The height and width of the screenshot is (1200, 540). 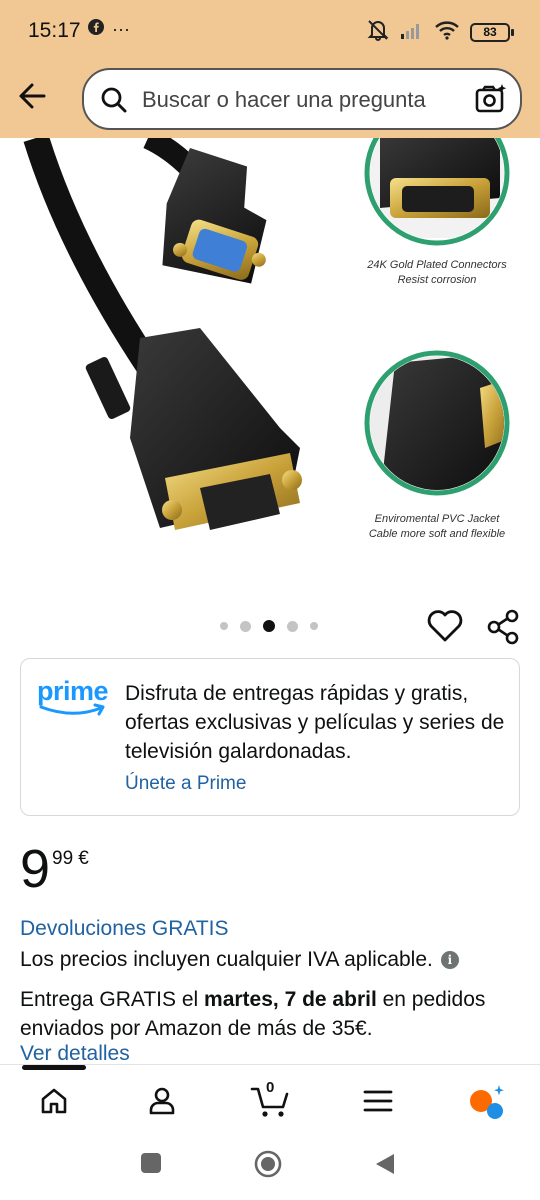 I want to click on menu-icon, so click(x=378, y=1101).